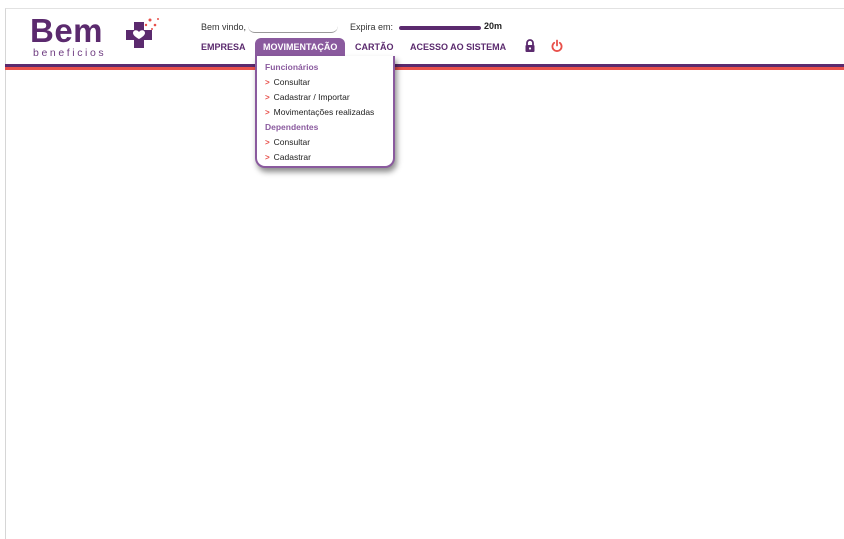  I want to click on lock-icon, so click(530, 46).